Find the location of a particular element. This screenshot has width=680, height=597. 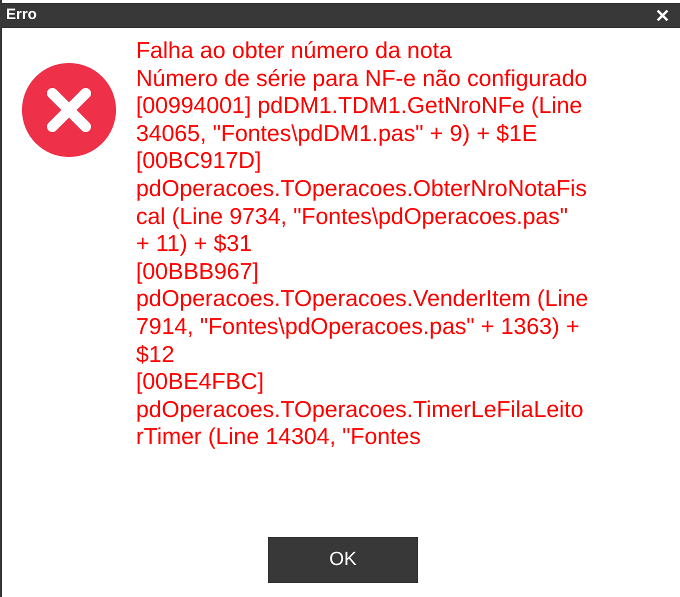

error-message-line: pdOperacoes.TOperacoes.VenderItem (Line is located at coordinates (362, 299).